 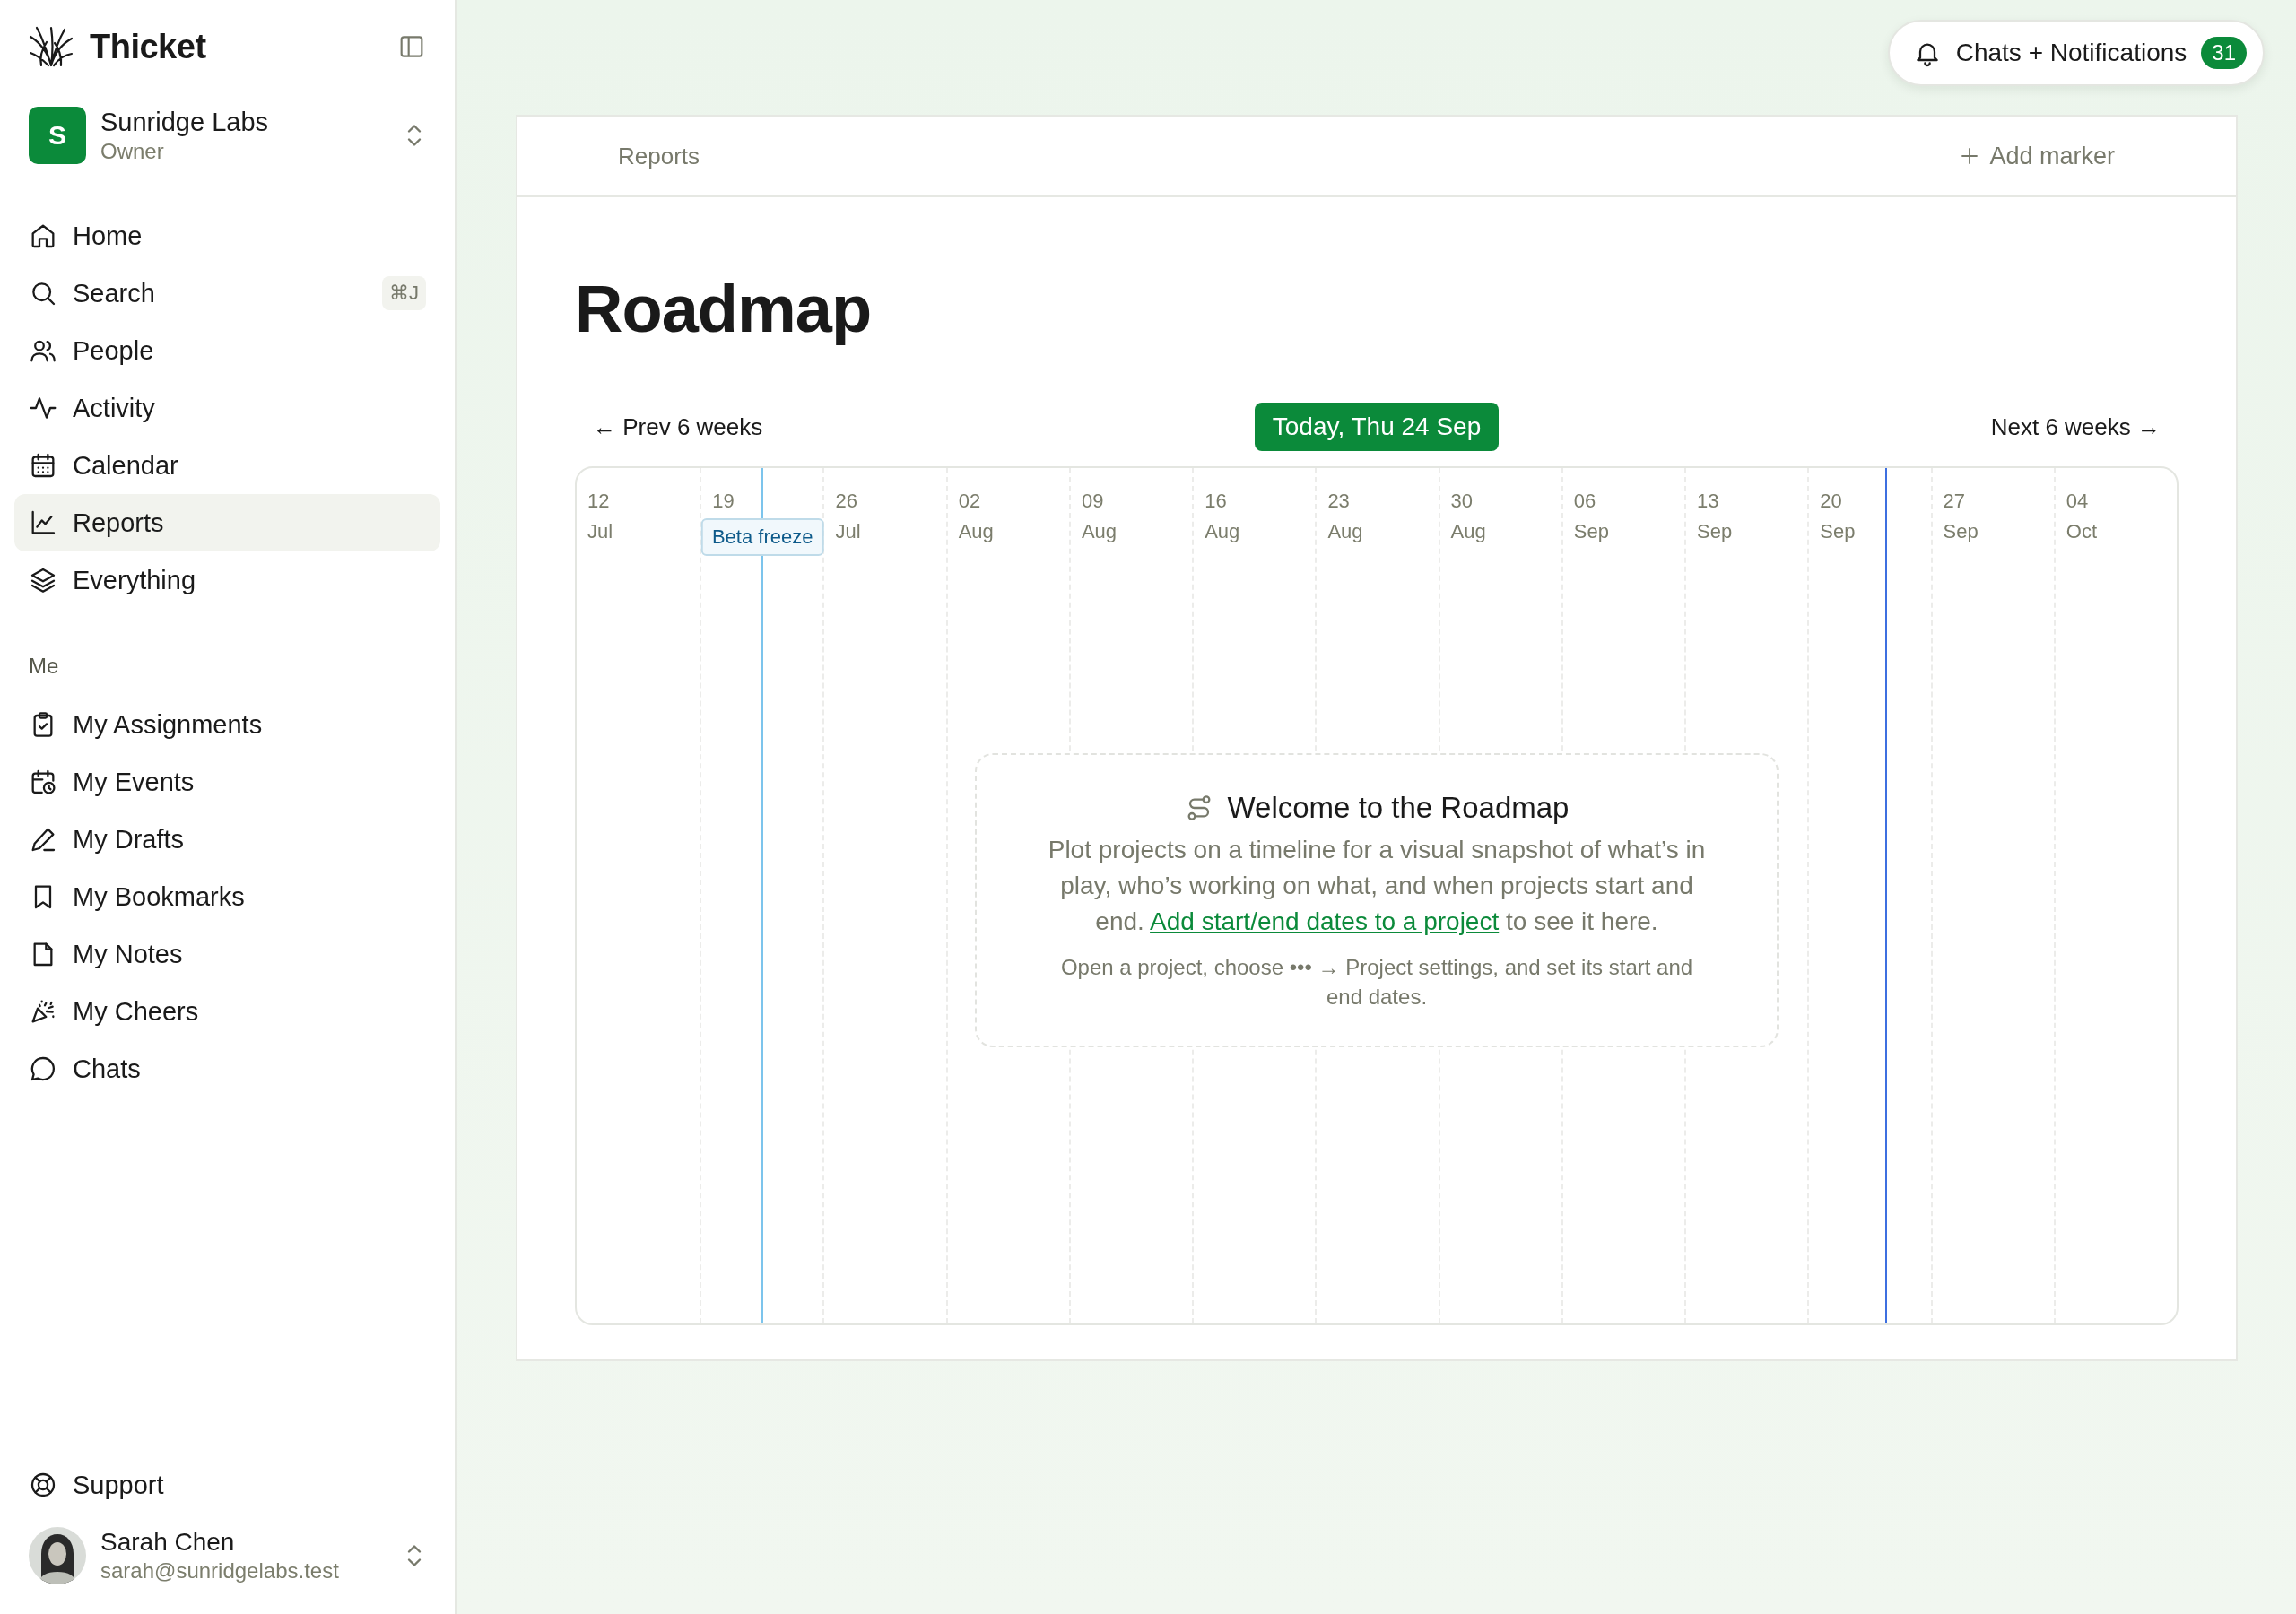 What do you see at coordinates (227, 408) in the screenshot?
I see `nav-item: Activity` at bounding box center [227, 408].